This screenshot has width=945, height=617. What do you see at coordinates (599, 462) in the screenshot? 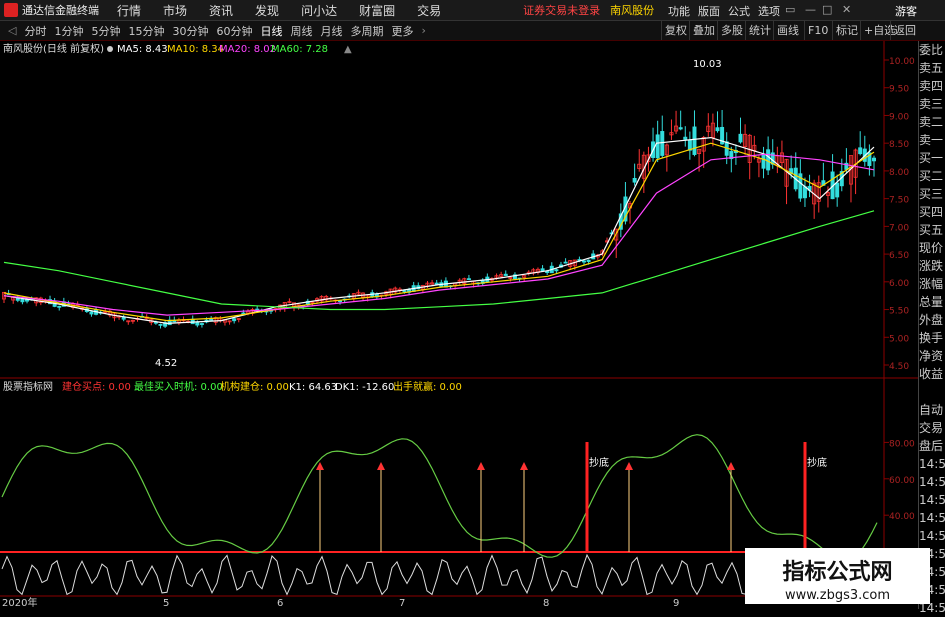
I see `bottom-signal-label: 抄底` at bounding box center [599, 462].